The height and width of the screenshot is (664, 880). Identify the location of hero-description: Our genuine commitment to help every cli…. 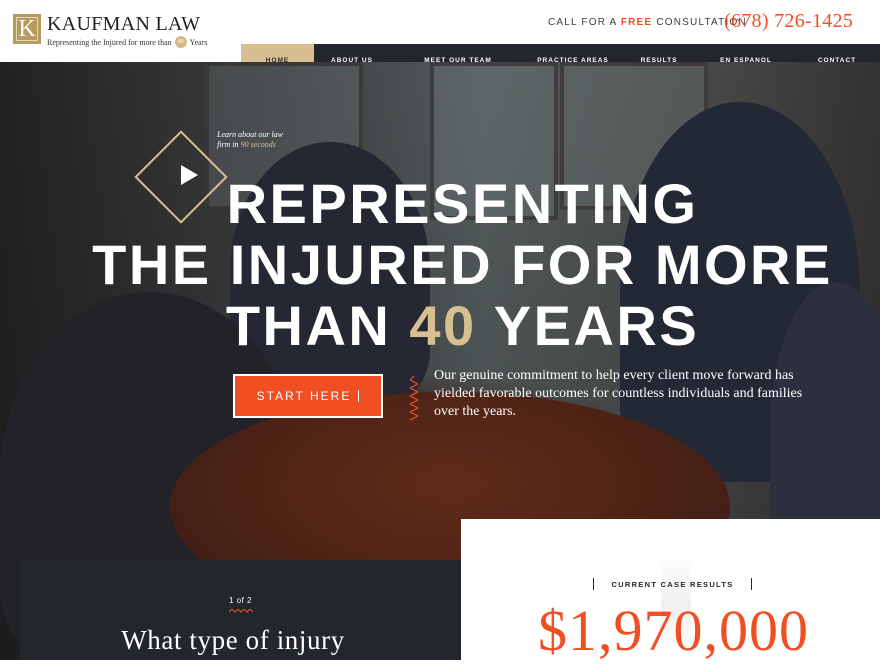
(618, 393).